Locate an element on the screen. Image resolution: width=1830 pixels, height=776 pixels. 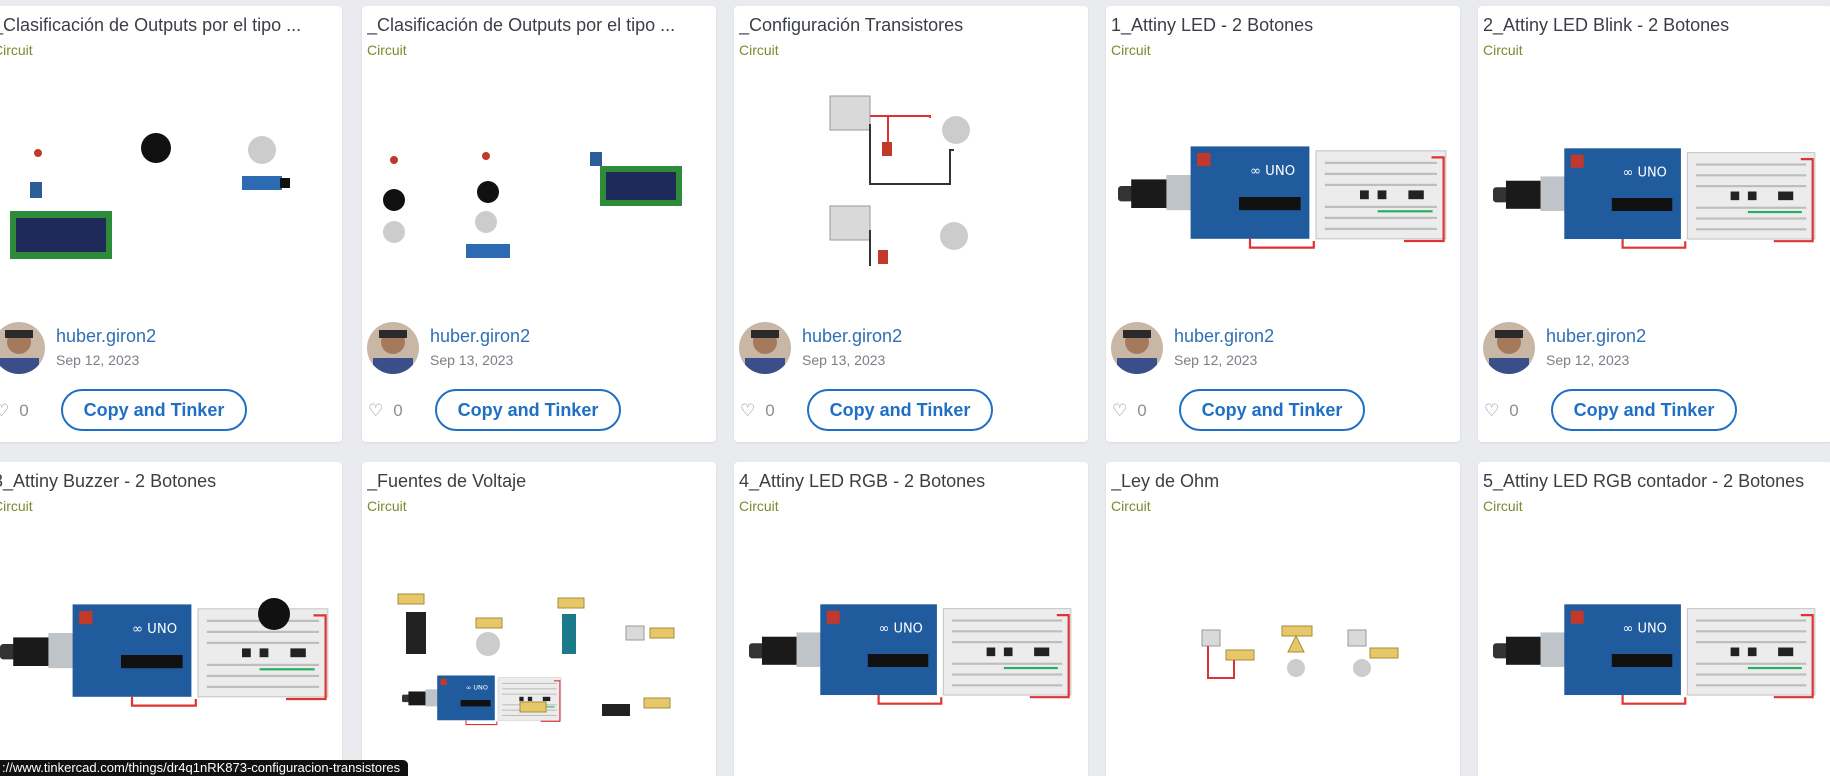
project-title: 2_Attiny LED Blink - 2 Botones is located at coordinates (1653, 25).